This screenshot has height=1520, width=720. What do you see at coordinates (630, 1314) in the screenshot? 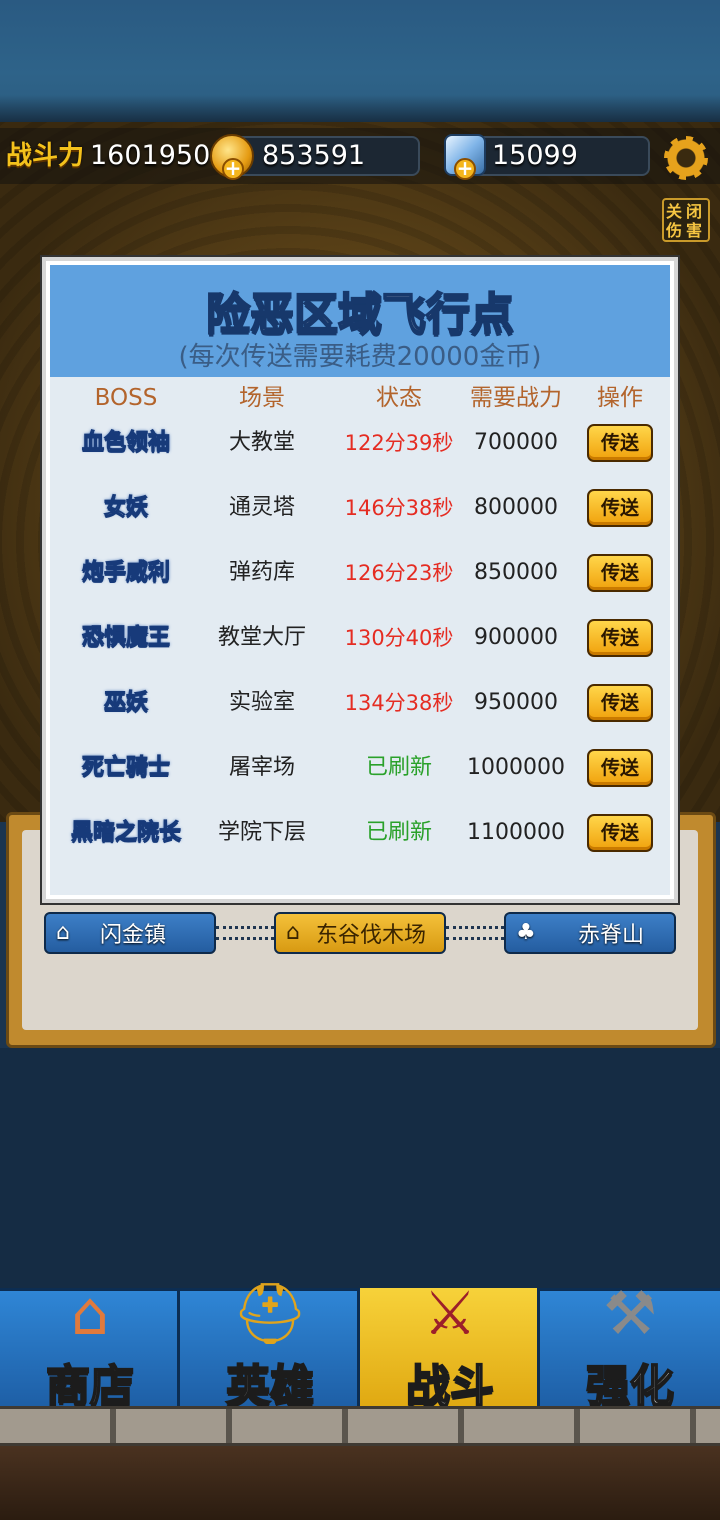
I see `hammer-icon: ⚒` at bounding box center [630, 1314].